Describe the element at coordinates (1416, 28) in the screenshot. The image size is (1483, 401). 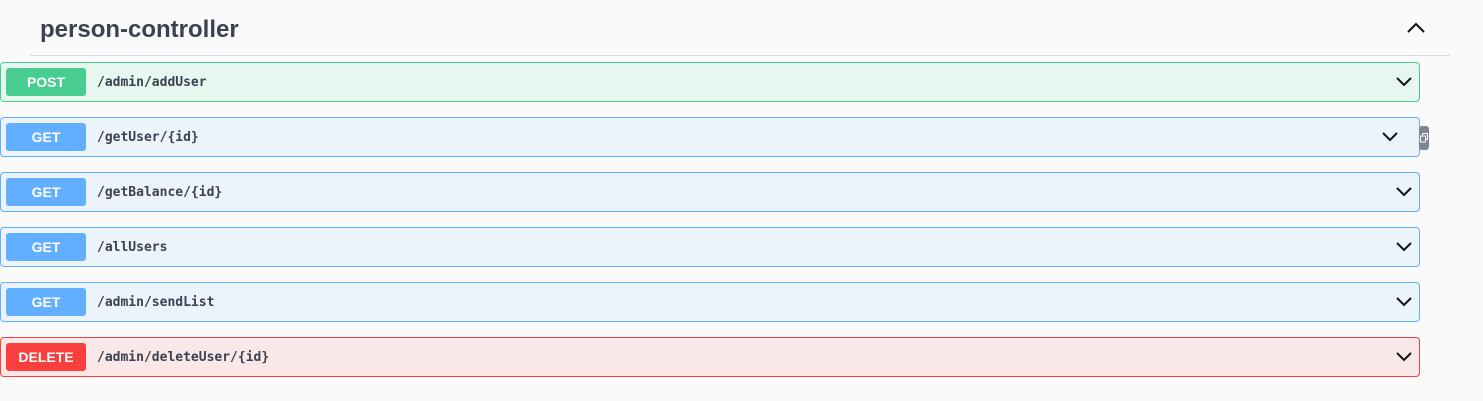
I see `chevron-up-icon` at that location.